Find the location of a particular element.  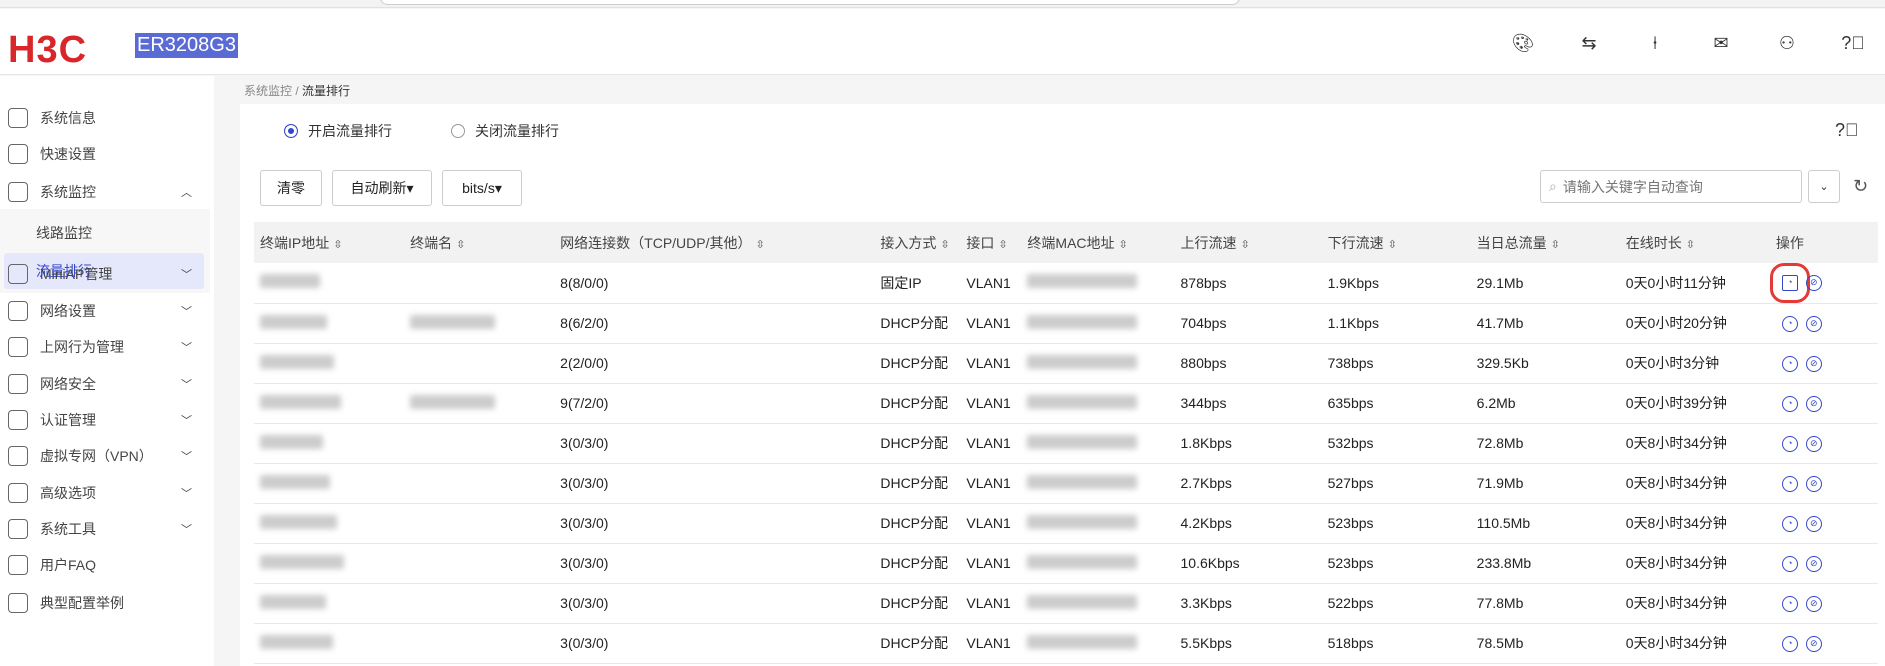

column-header: 接入方式 ⇳ is located at coordinates (917, 242).